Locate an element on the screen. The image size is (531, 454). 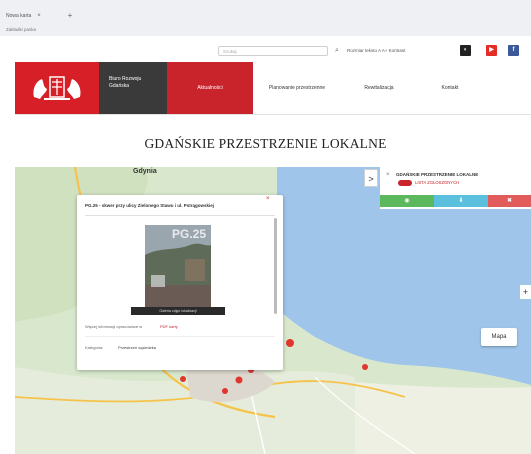
nav-item-planowanie: Planowanie przestrzenne is located at coordinates (297, 88).